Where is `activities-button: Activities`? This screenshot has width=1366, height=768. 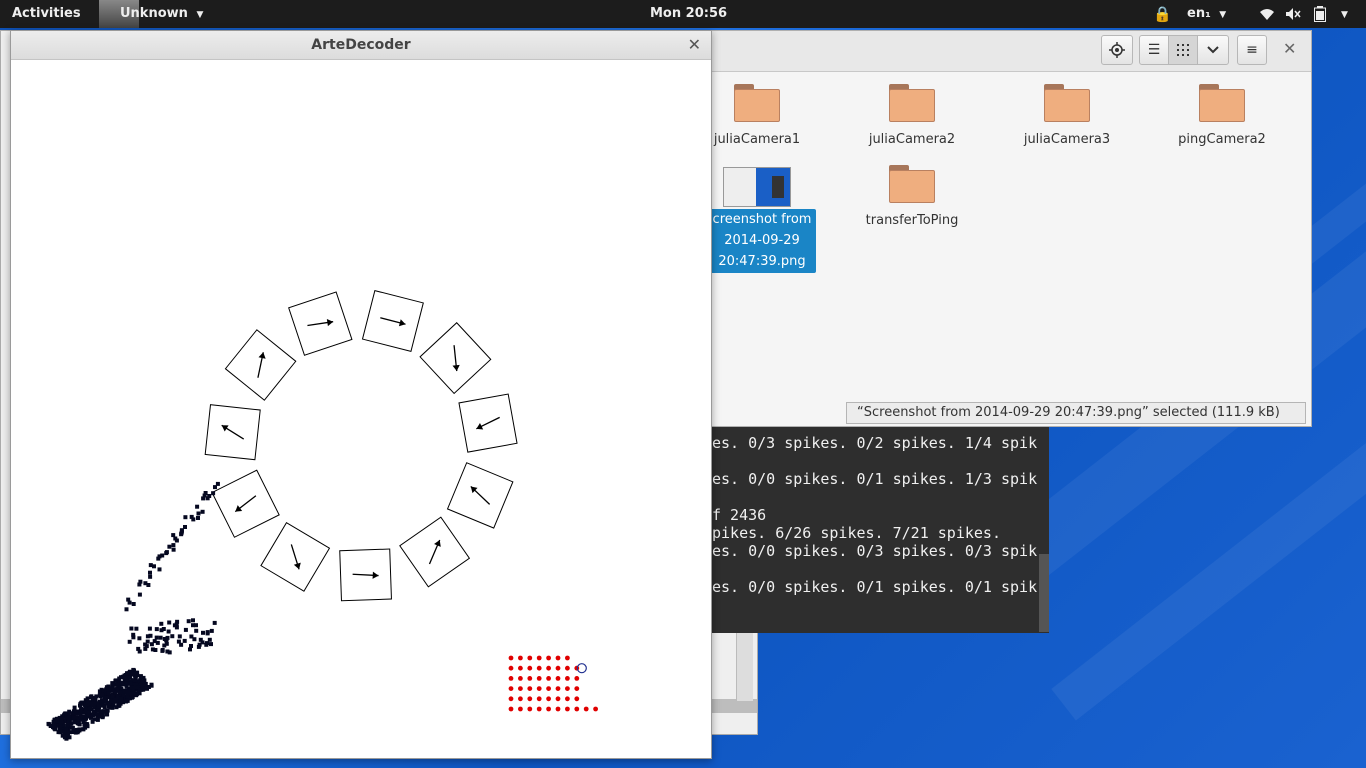 activities-button: Activities is located at coordinates (46, 14).